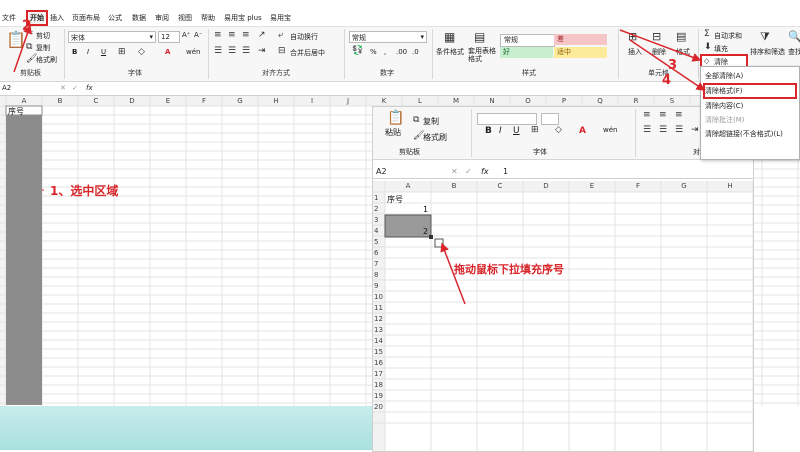 The width and height of the screenshot is (800, 452). What do you see at coordinates (27, 26) in the screenshot?
I see `step2-label: 2` at bounding box center [27, 26].